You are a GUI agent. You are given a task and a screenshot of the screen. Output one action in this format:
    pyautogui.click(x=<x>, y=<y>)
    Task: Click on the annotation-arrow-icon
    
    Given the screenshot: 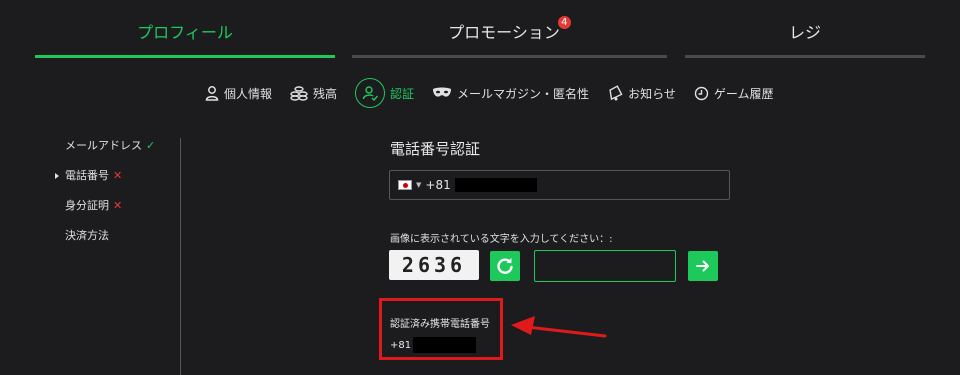 What is the action you would take?
    pyautogui.click(x=559, y=327)
    